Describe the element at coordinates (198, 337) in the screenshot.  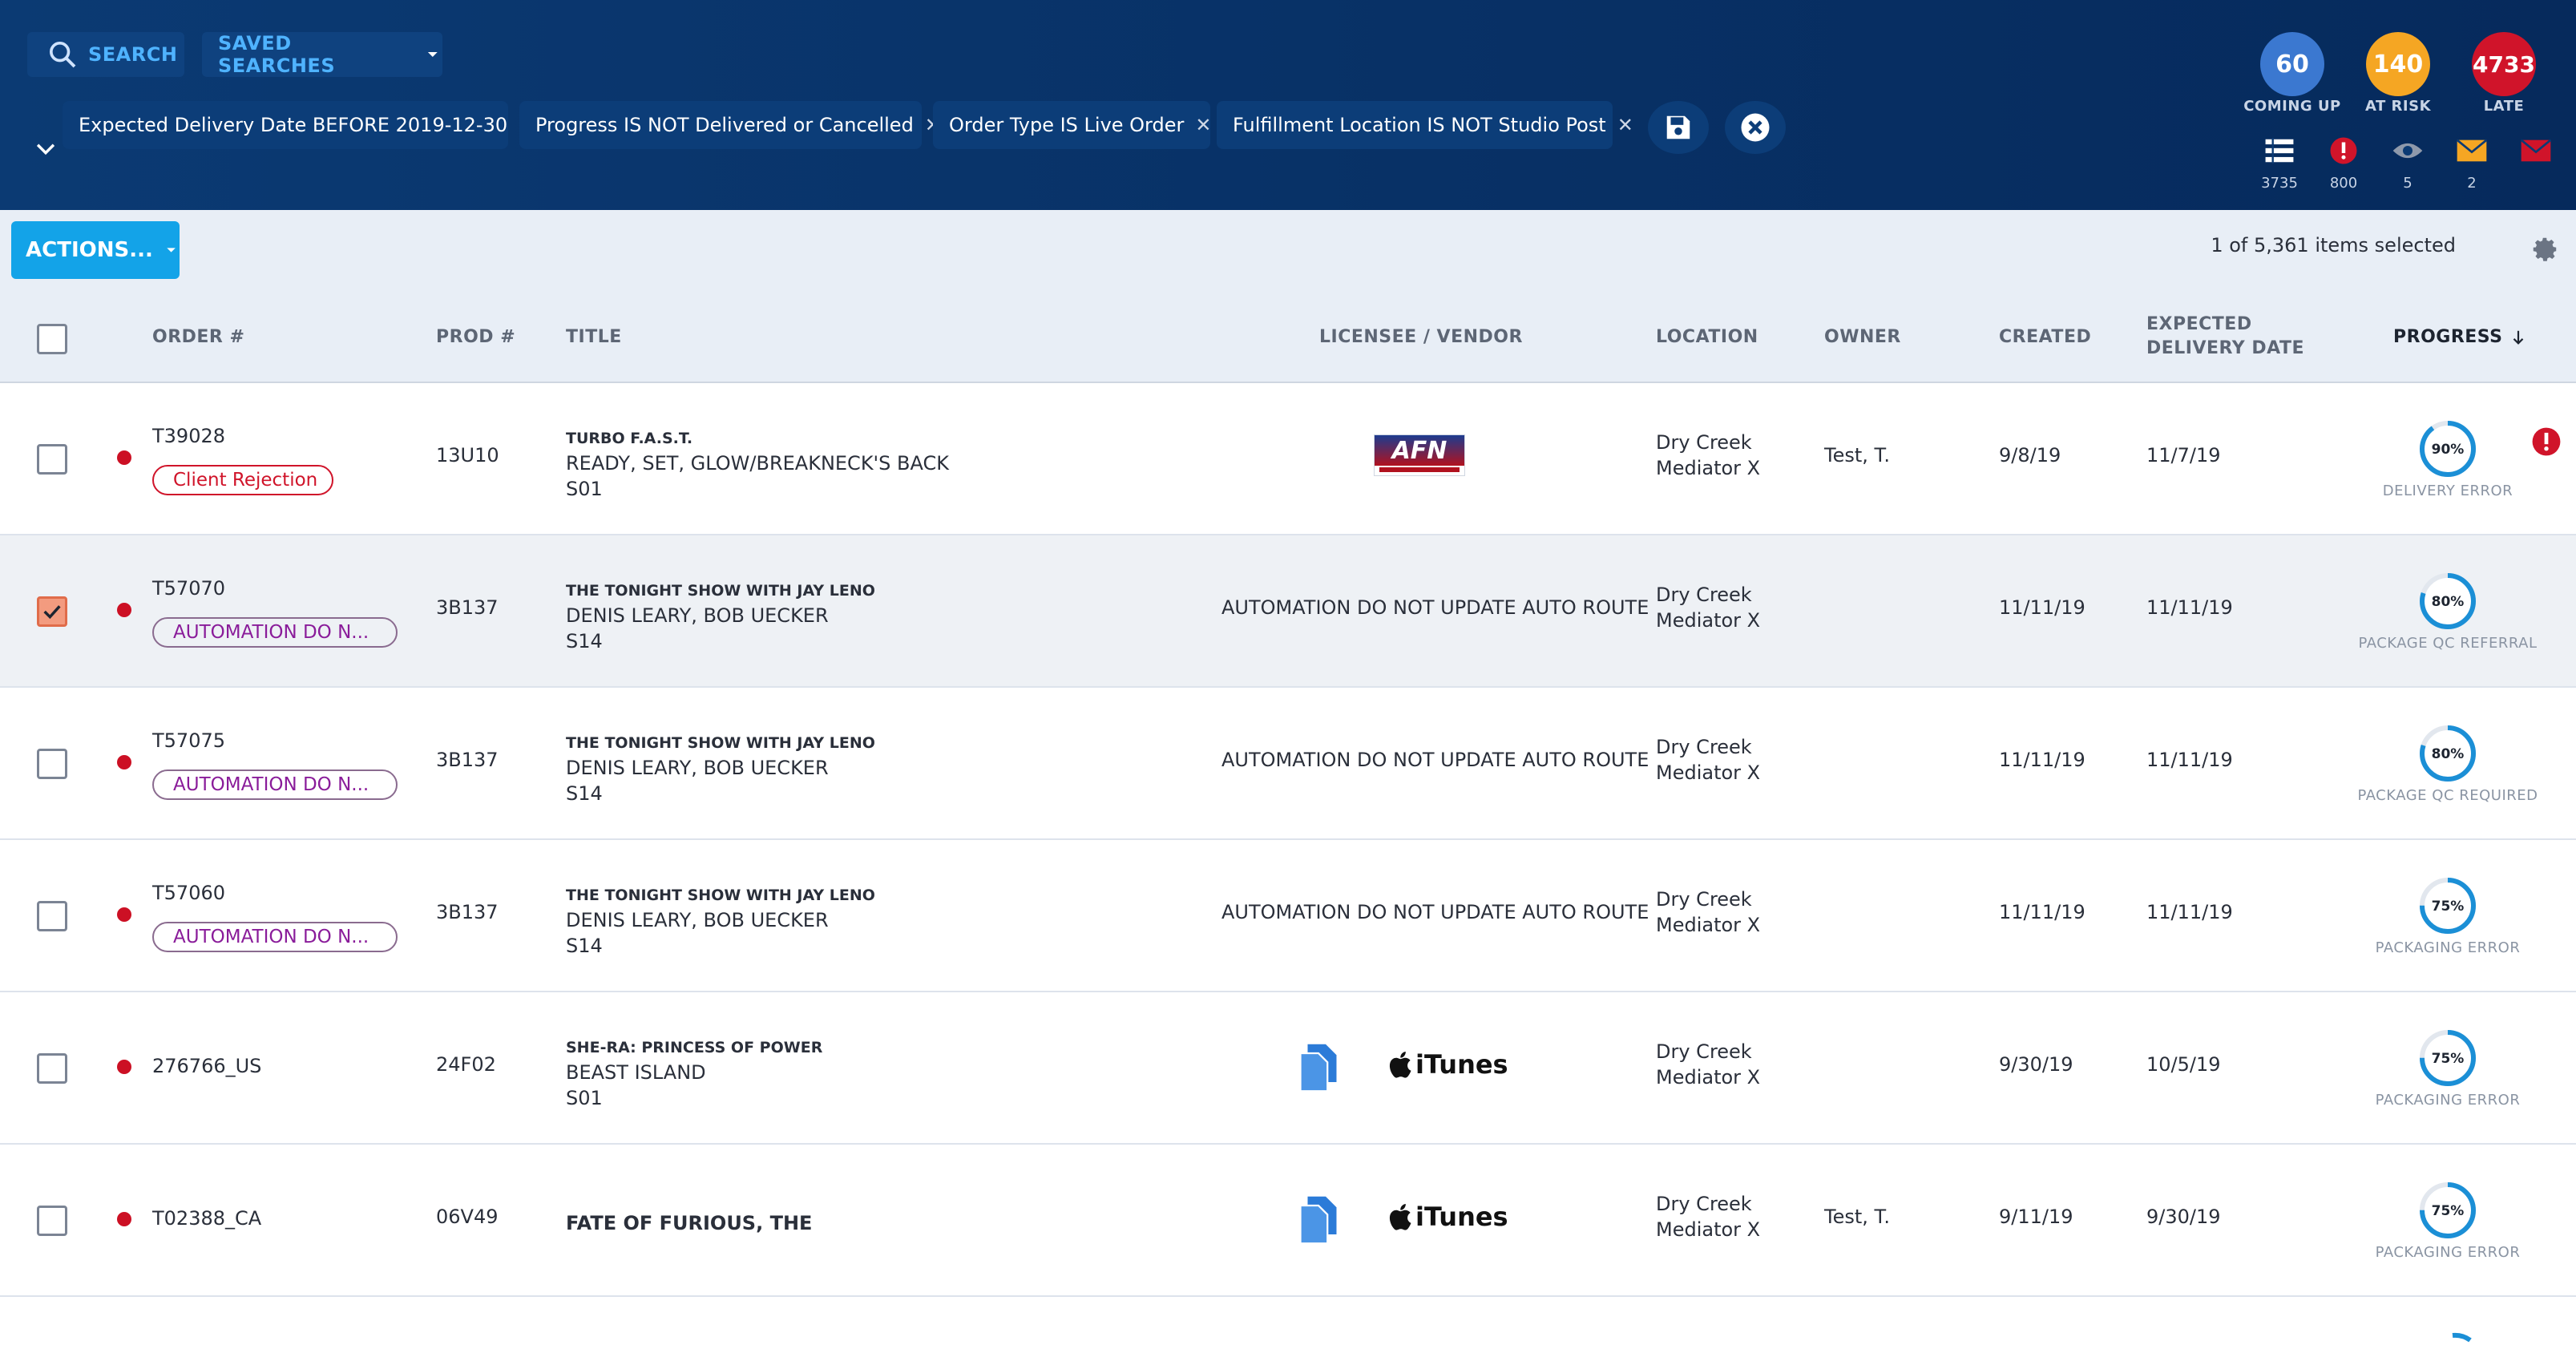
I see `column-order: ORDER #` at that location.